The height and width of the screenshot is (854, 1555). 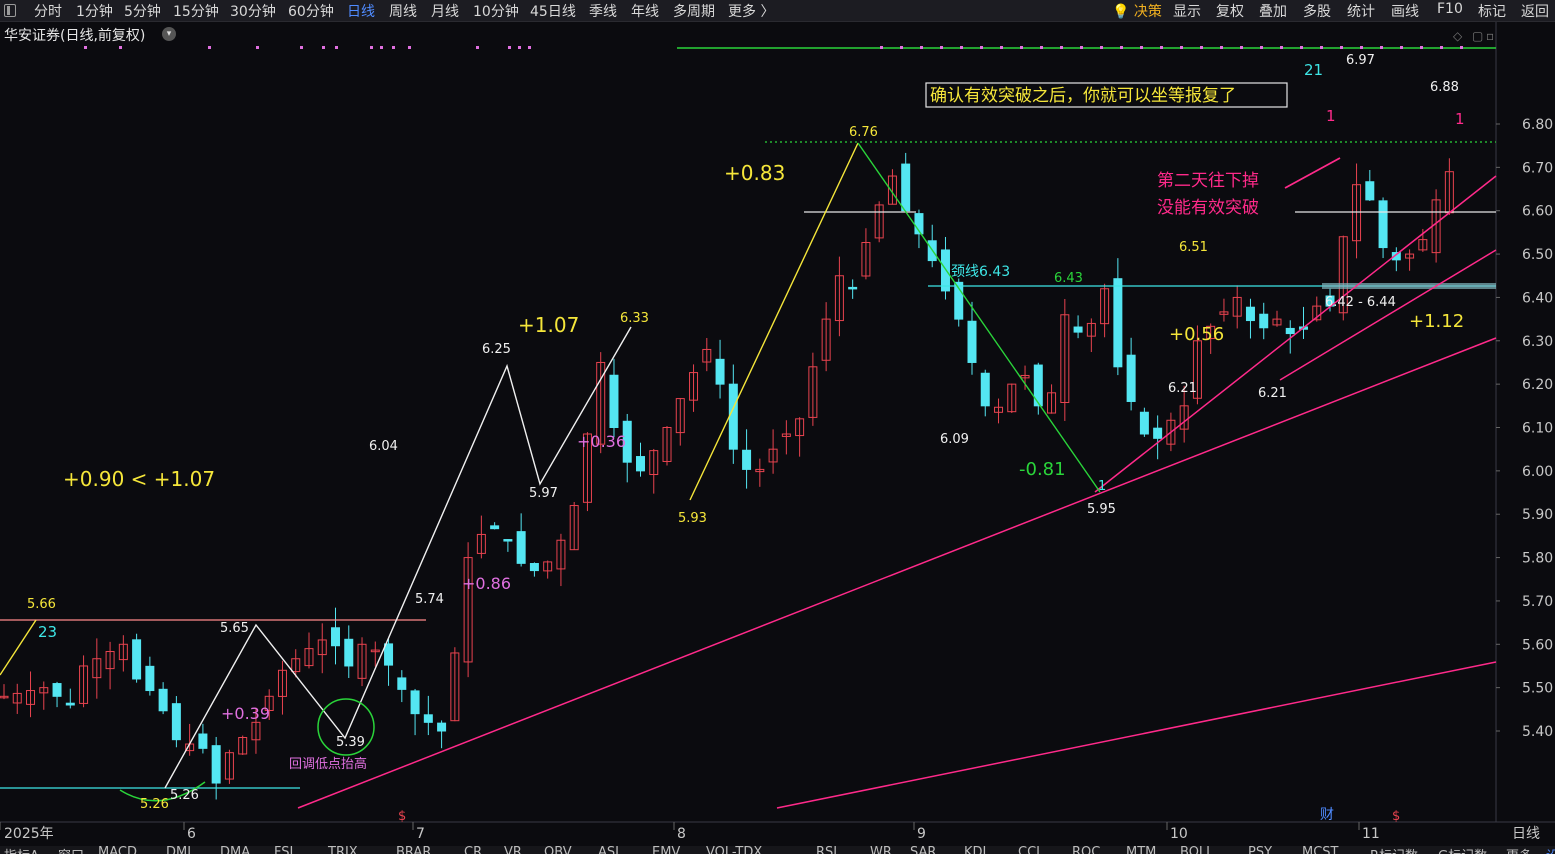 I want to click on indicator-tab-3: DMI, so click(x=178, y=850).